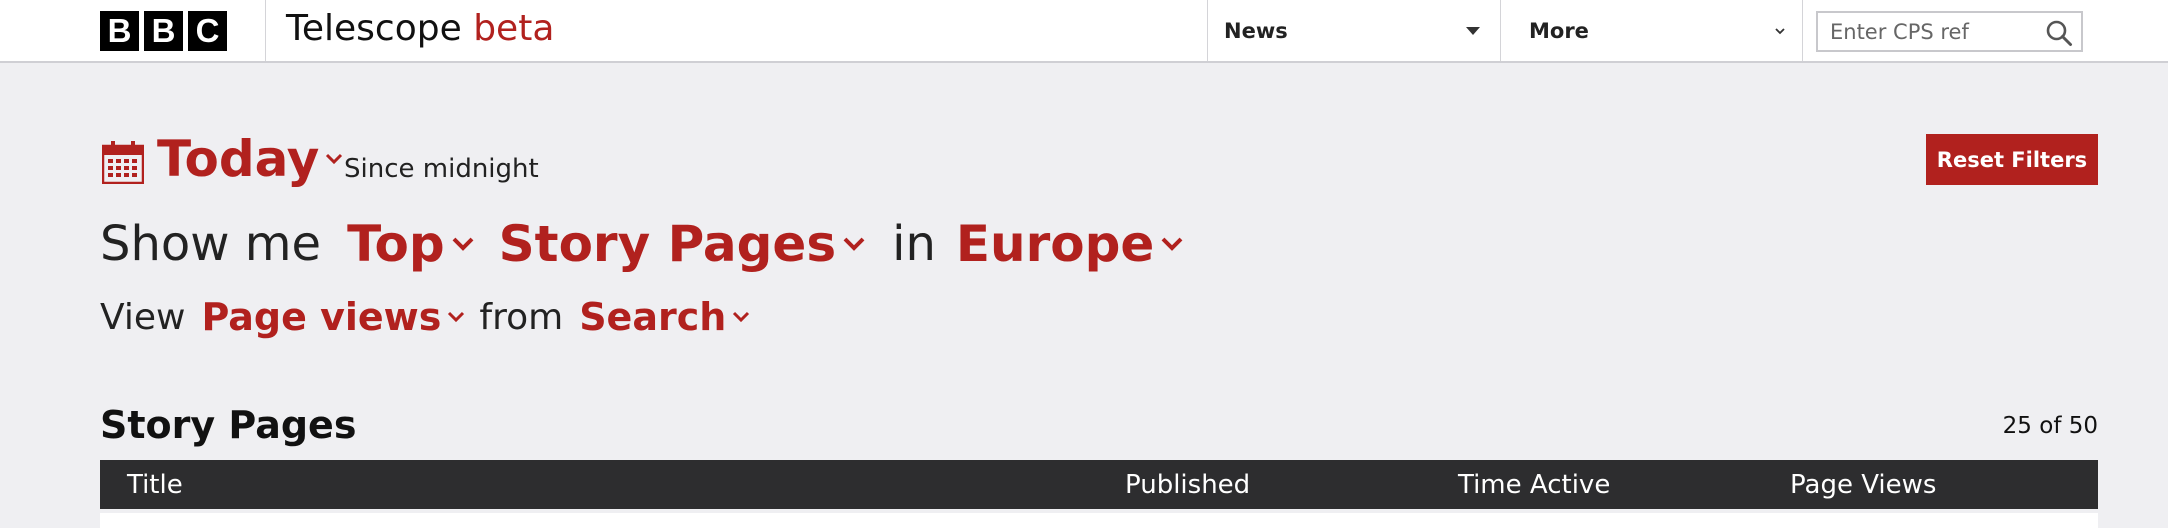 The image size is (2168, 528). I want to click on region-dropdown: Europe, so click(1070, 244).